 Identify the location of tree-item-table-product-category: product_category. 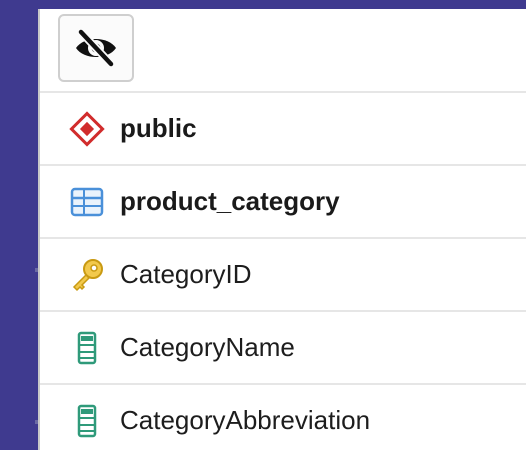
(283, 202).